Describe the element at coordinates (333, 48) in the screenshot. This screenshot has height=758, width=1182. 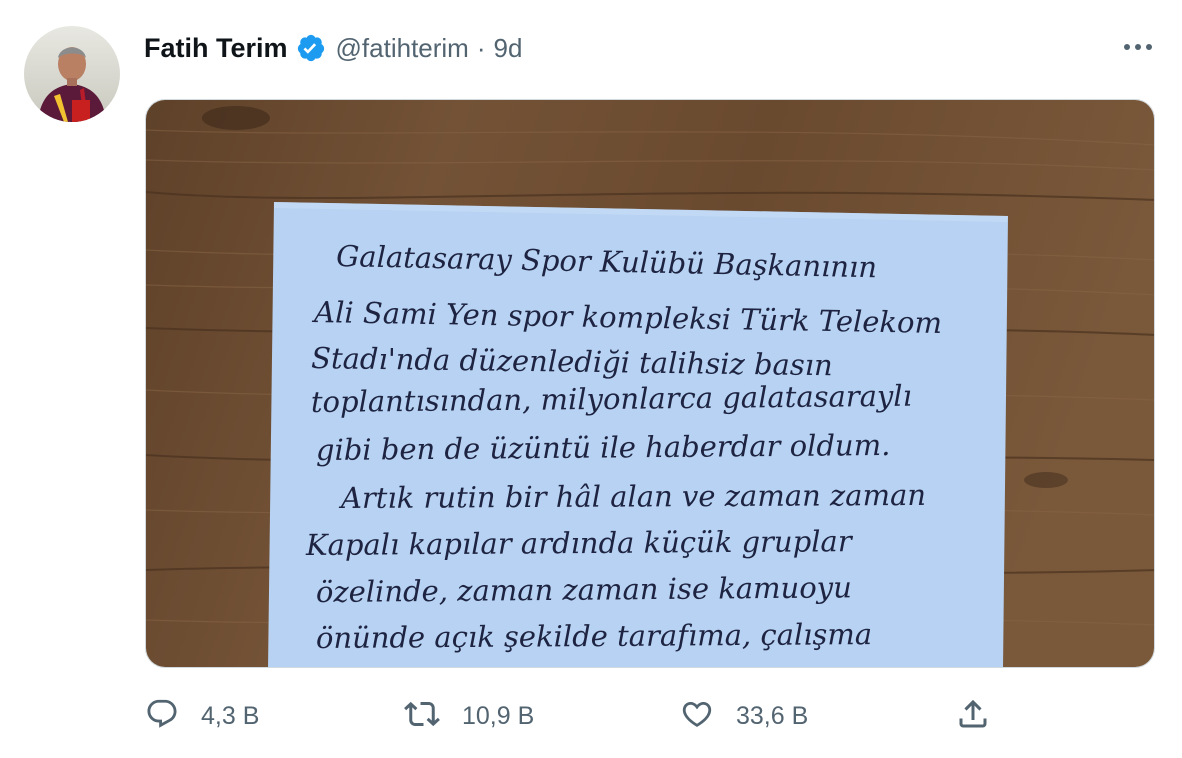
I see `tweet-header: Fatih Terim @fatihterim · 9d` at that location.